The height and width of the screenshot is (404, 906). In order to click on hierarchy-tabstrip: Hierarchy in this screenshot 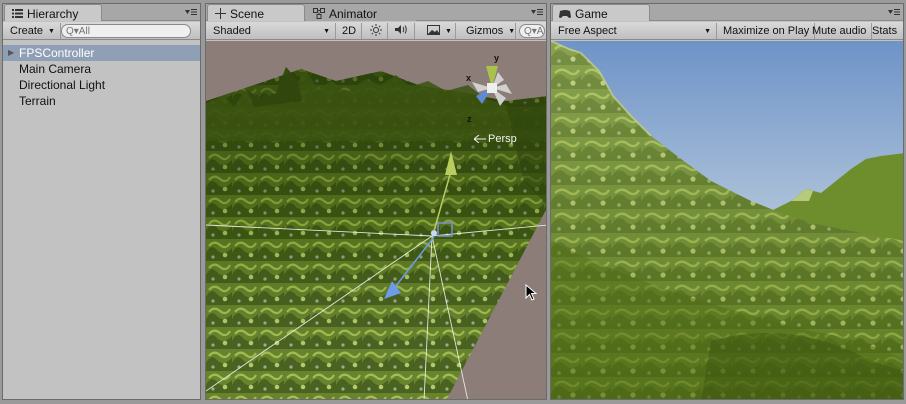, I will do `click(101, 12)`.